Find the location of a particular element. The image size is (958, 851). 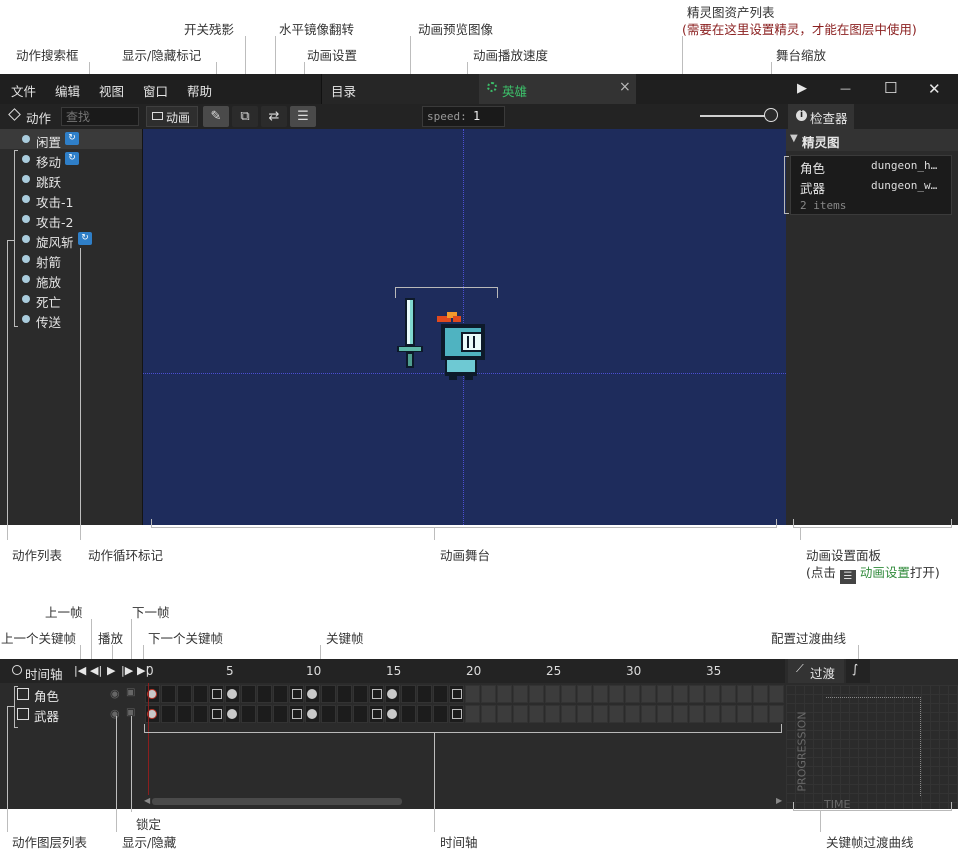

action-item: 跳跃 is located at coordinates (78, 179).